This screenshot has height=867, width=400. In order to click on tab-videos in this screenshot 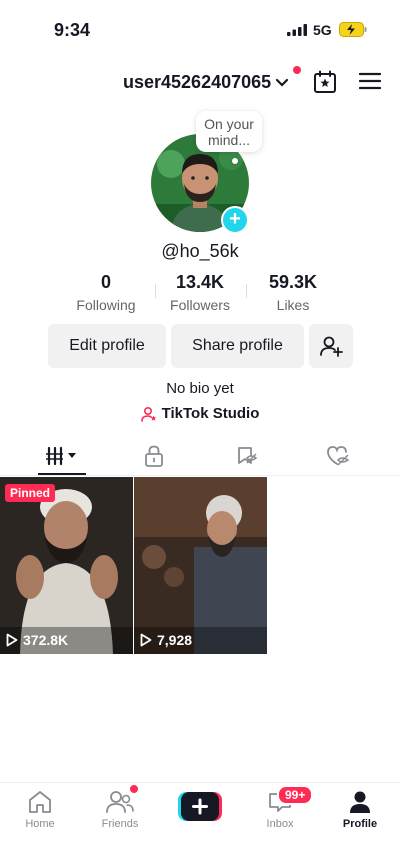, I will do `click(62, 456)`.